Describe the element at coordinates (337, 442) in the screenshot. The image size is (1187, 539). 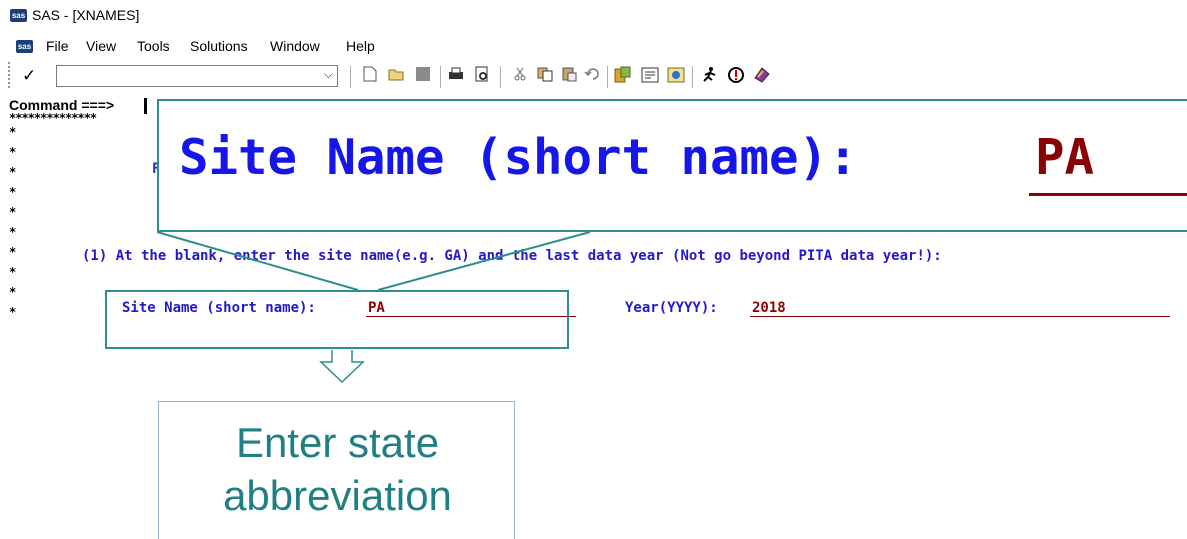
I see `note-line-1: Enter state` at that location.